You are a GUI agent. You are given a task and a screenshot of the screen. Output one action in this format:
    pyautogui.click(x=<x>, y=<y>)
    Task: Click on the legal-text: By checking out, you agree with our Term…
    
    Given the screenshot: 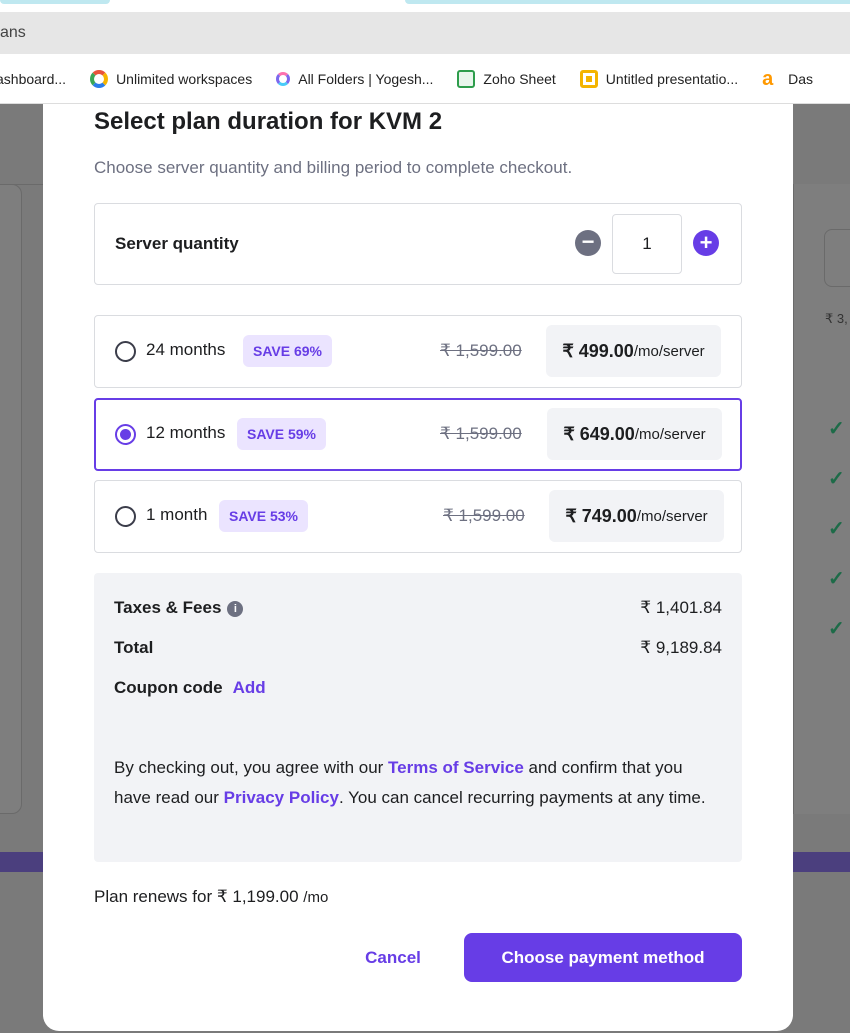 What is the action you would take?
    pyautogui.click(x=414, y=783)
    